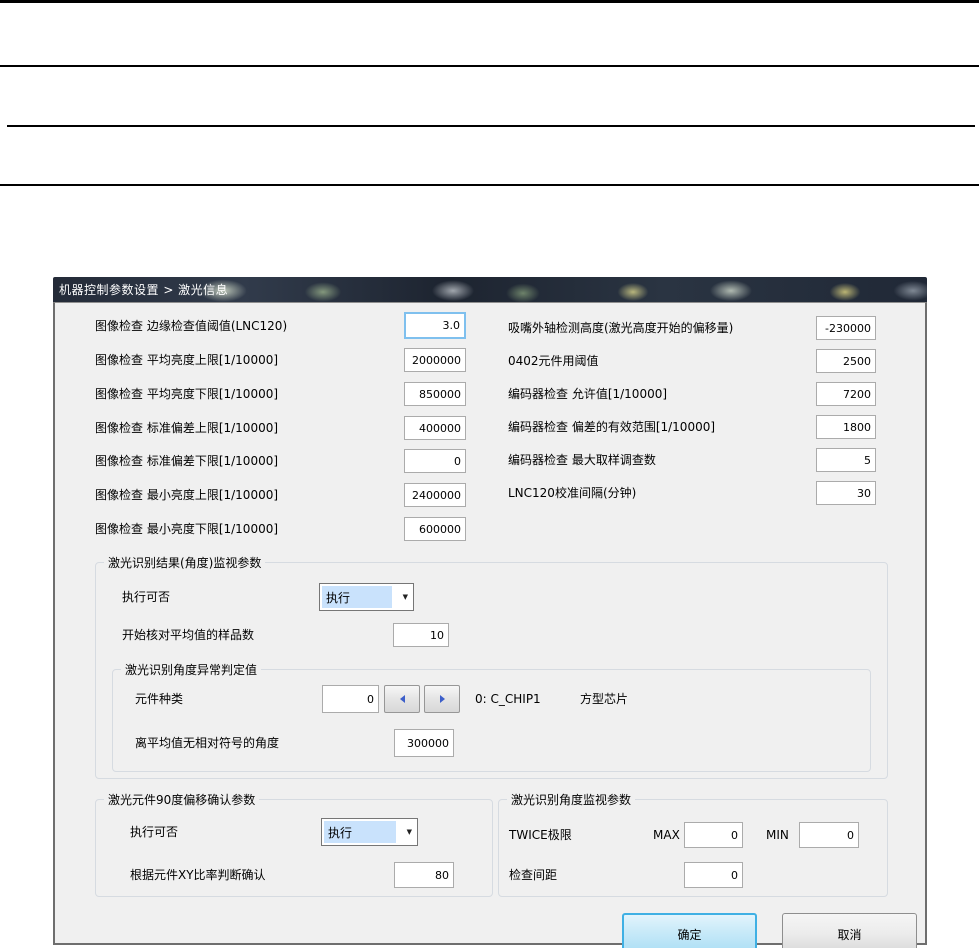 This screenshot has width=979, height=948. I want to click on field-label: 编码器检查 最大取样调查数, so click(582, 460).